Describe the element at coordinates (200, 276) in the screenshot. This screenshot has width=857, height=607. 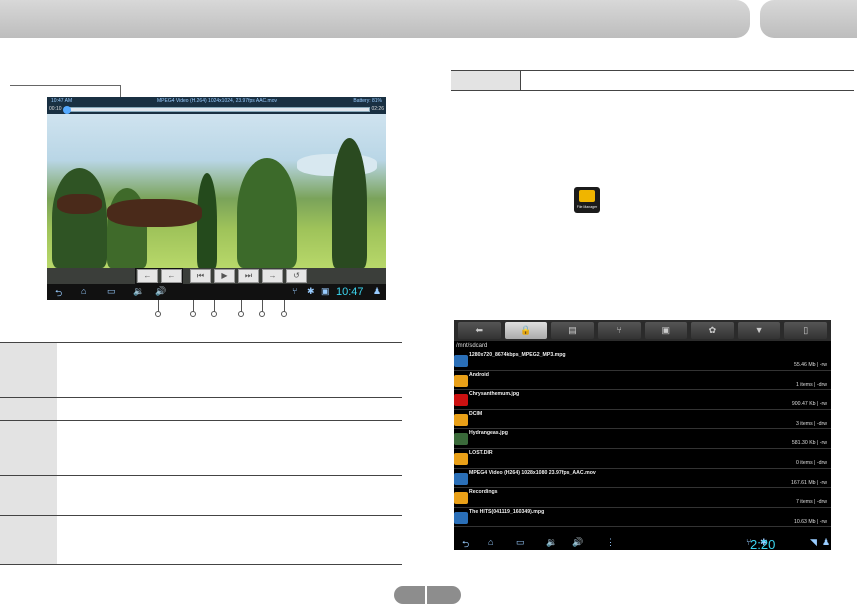
I see `control-button: ⏮` at that location.